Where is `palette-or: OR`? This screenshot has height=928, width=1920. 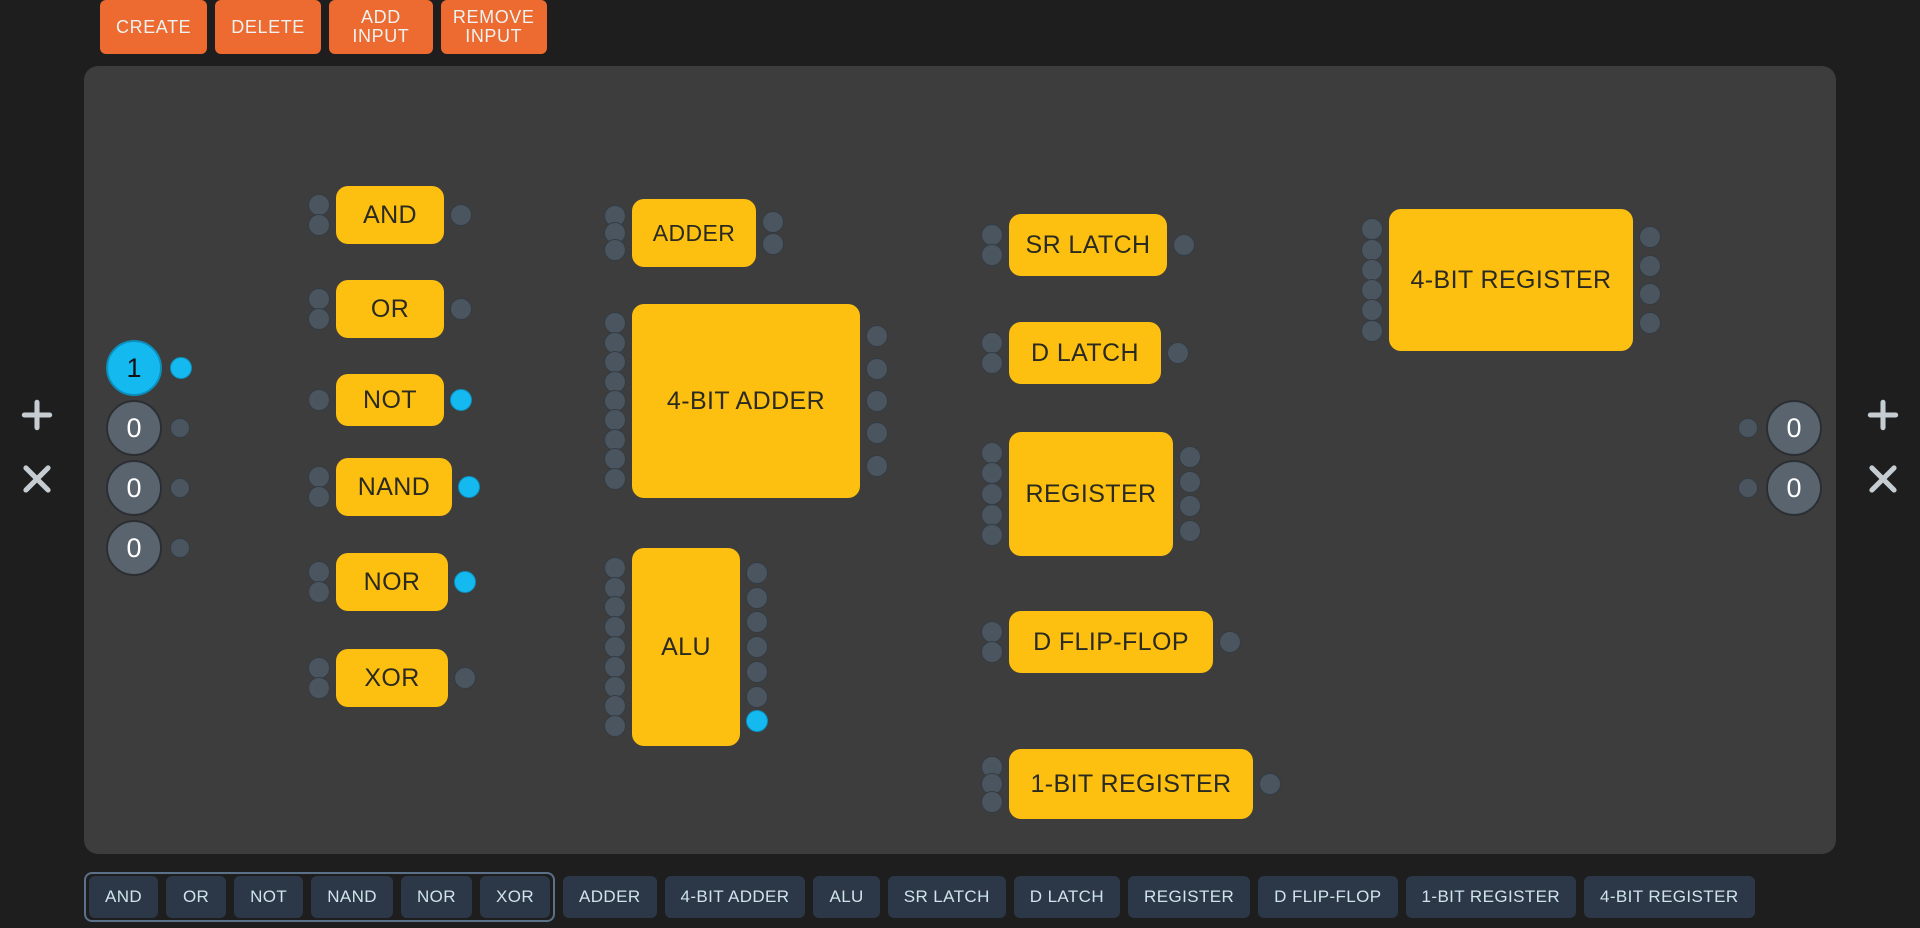 palette-or: OR is located at coordinates (196, 897).